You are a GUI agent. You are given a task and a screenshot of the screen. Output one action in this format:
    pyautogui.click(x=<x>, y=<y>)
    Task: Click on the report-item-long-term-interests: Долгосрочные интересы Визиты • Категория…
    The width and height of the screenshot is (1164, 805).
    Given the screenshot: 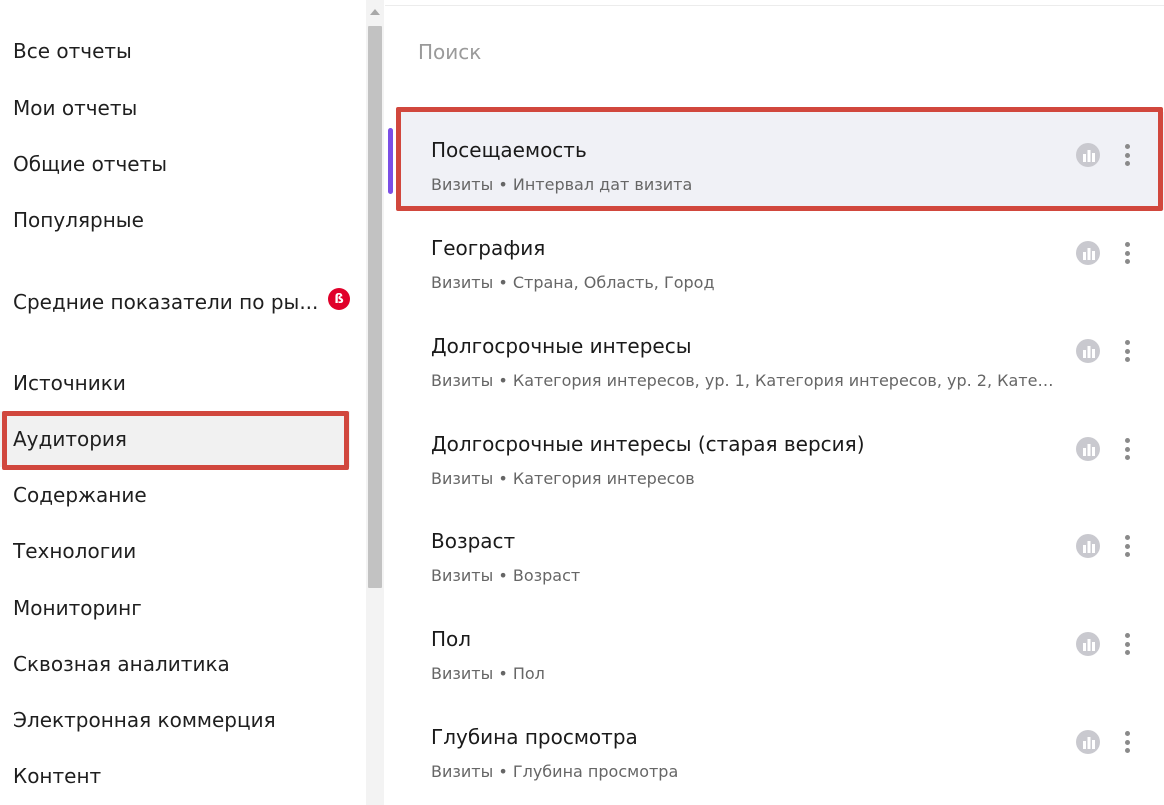 What is the action you would take?
    pyautogui.click(x=781, y=357)
    